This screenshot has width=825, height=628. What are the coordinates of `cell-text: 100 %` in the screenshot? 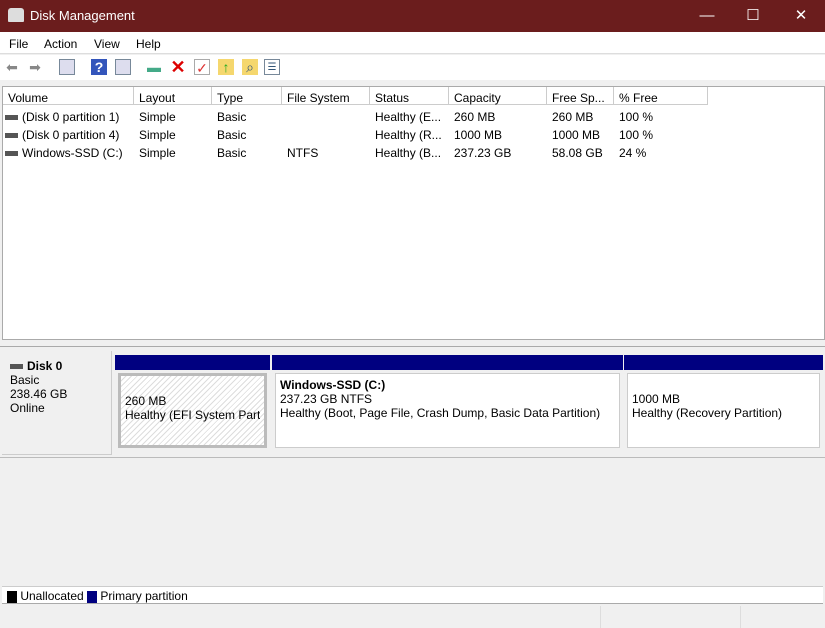 It's located at (636, 117).